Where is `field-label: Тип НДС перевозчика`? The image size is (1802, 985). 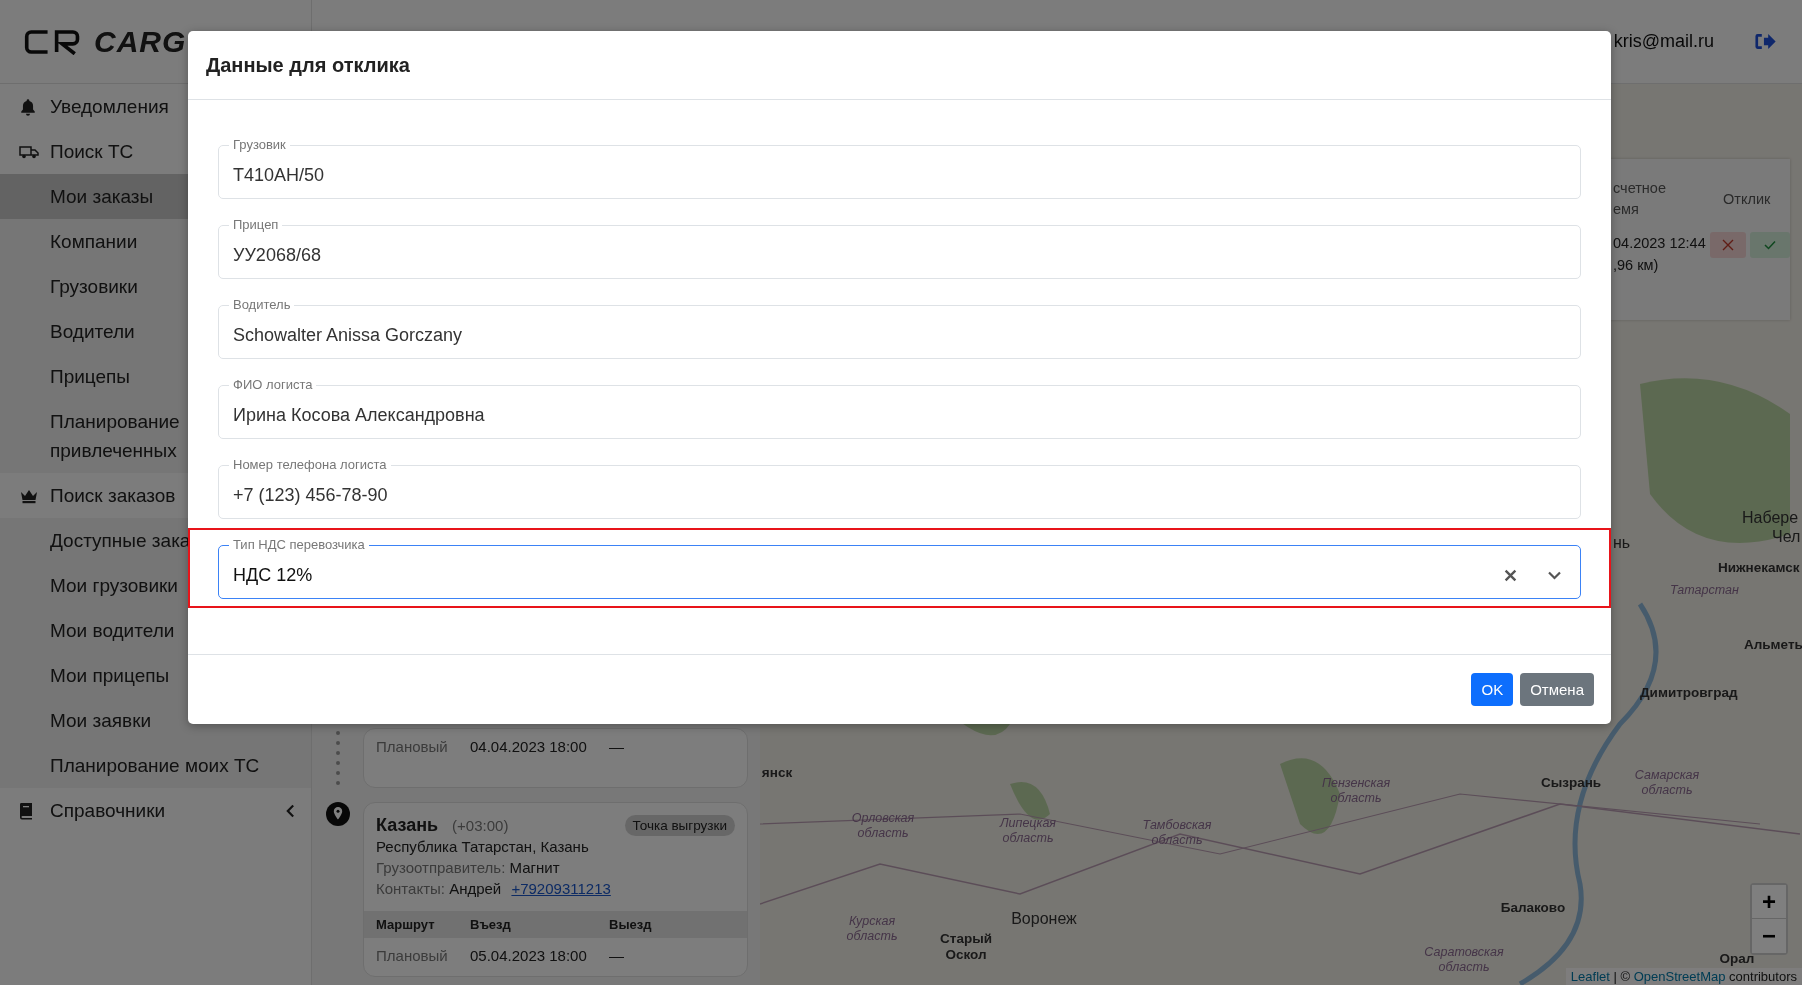
field-label: Тип НДС перевозчика is located at coordinates (299, 545).